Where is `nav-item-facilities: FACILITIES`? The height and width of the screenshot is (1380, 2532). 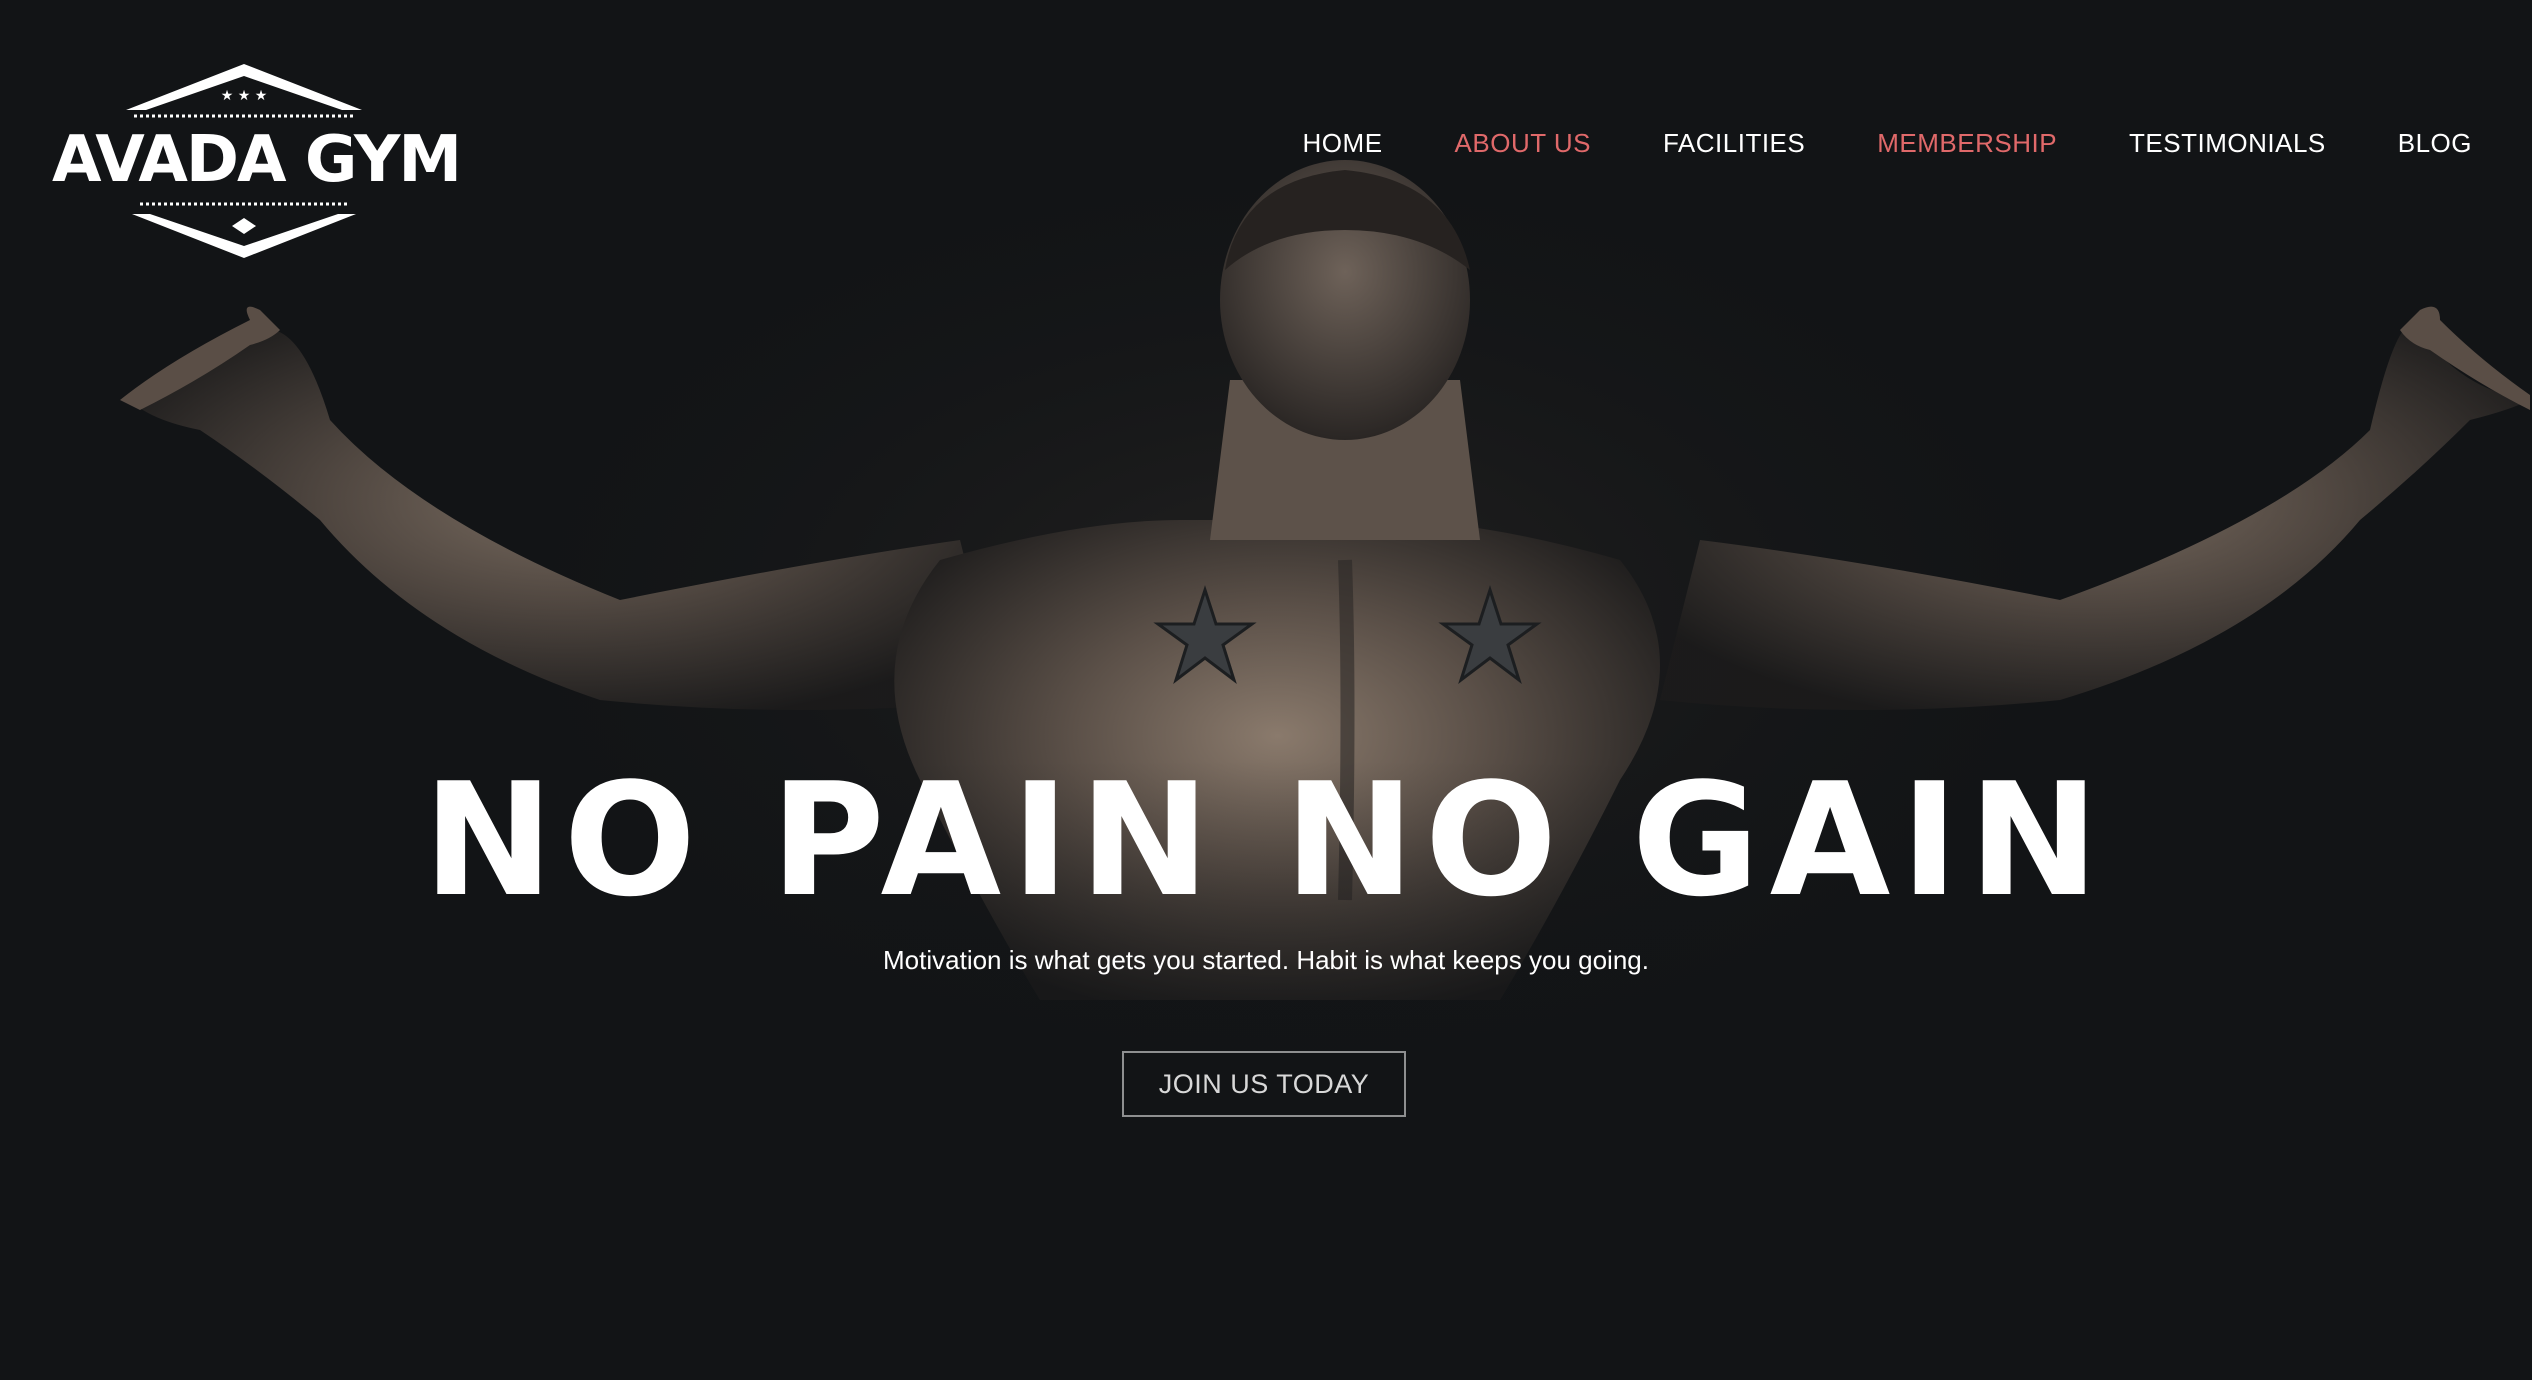 nav-item-facilities: FACILITIES is located at coordinates (1734, 143).